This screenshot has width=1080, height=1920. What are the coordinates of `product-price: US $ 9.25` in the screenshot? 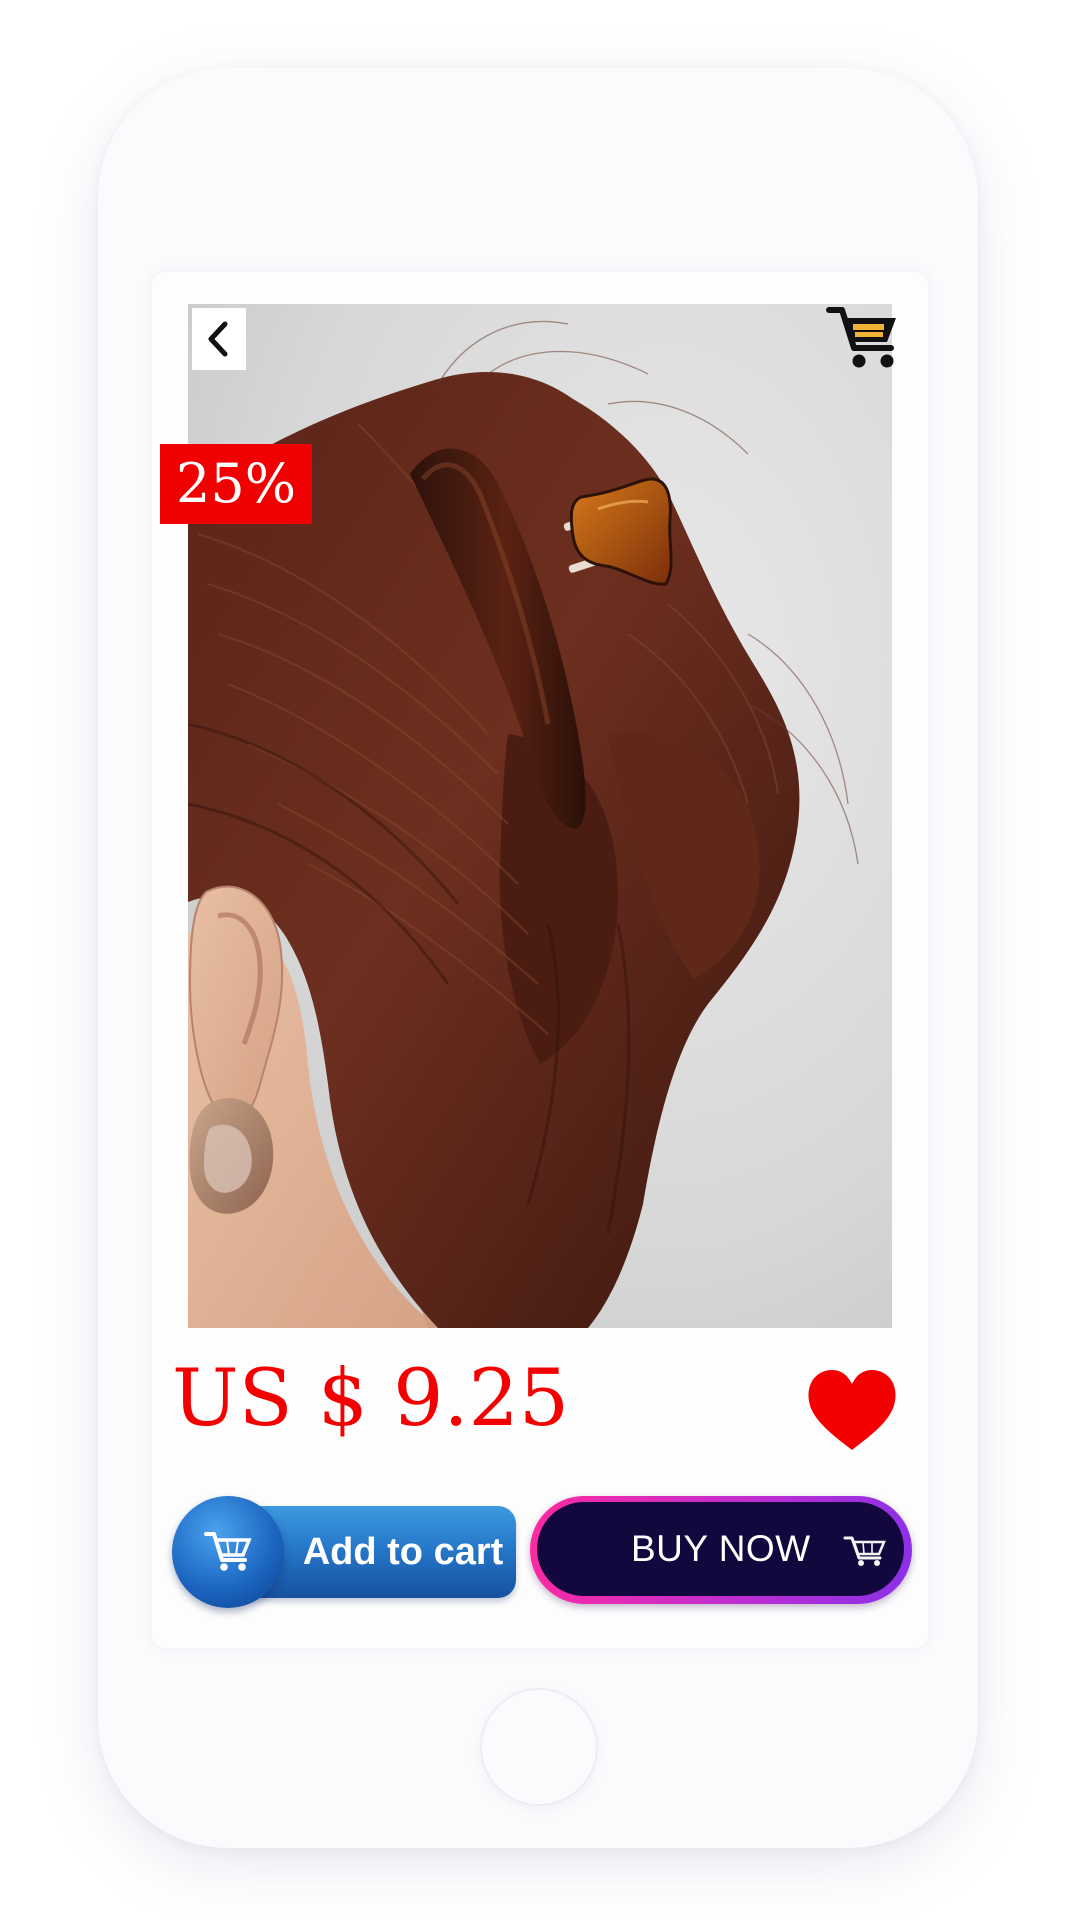 It's located at (371, 1398).